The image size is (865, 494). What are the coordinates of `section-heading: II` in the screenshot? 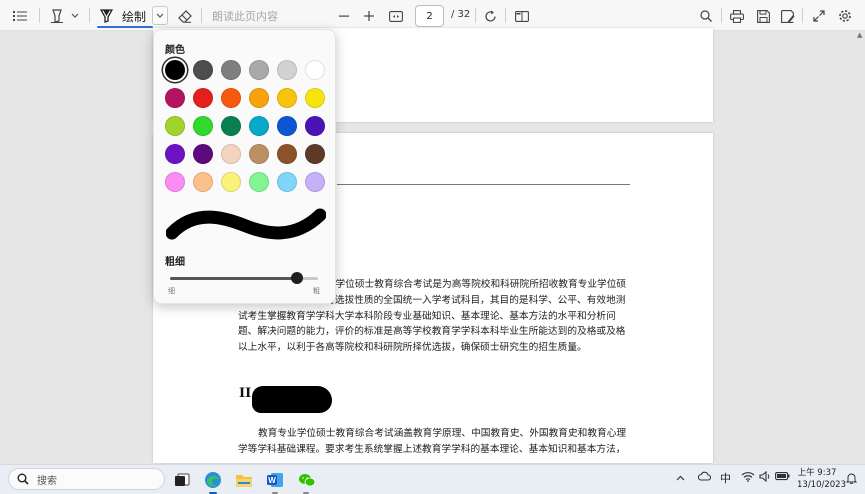 It's located at (245, 393).